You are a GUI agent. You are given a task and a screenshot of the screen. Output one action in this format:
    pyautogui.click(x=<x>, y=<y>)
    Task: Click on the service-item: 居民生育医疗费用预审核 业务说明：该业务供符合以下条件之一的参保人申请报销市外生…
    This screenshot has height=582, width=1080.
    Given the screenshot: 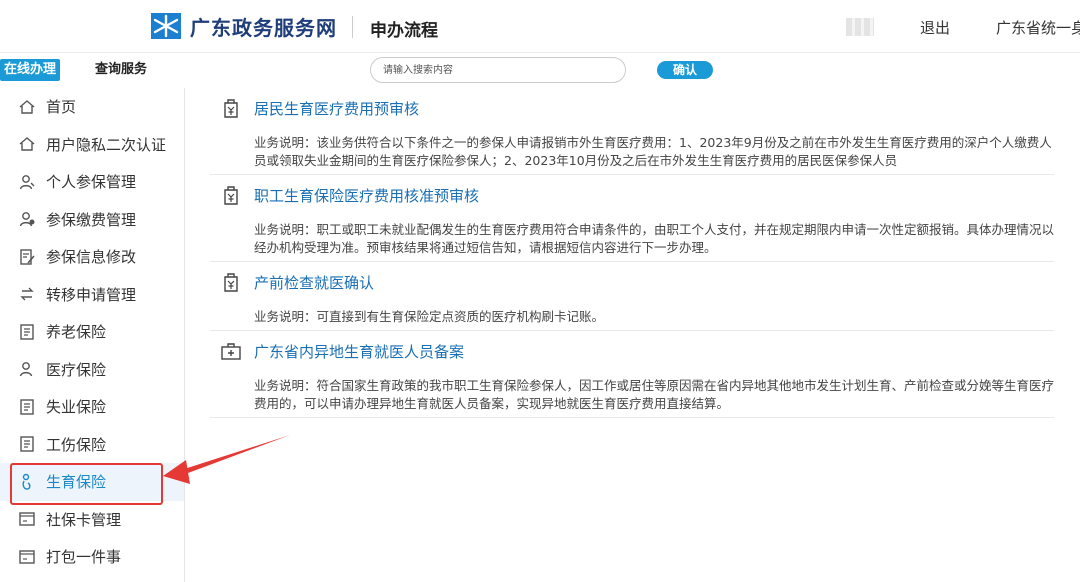 What is the action you would take?
    pyautogui.click(x=632, y=131)
    